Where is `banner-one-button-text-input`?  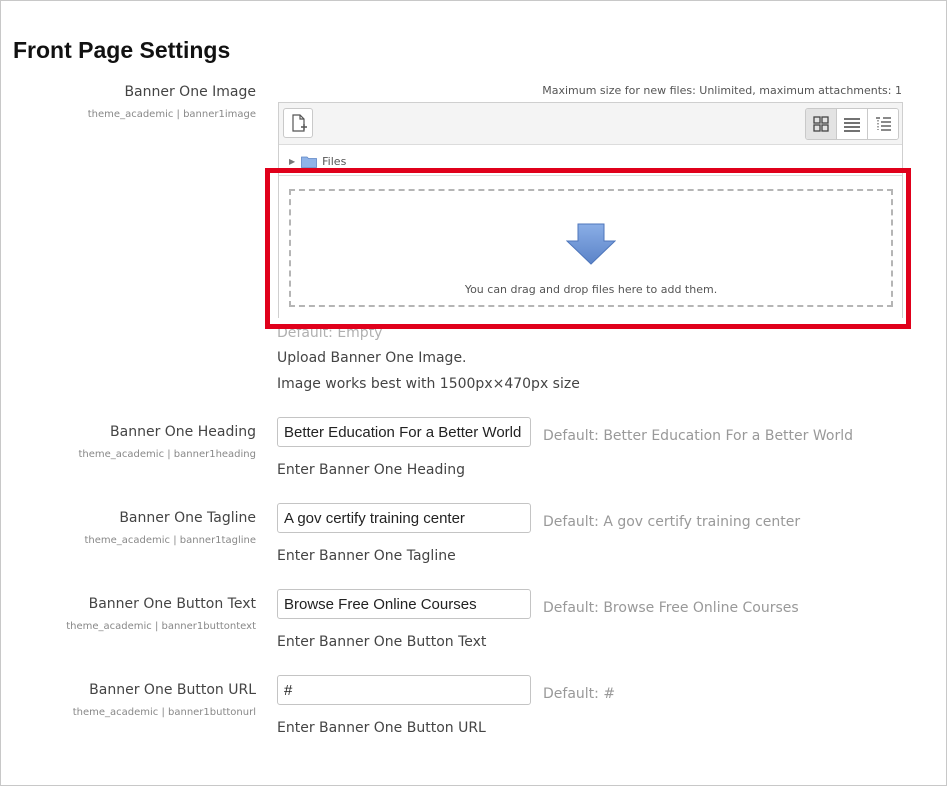
banner-one-button-text-input is located at coordinates (404, 604).